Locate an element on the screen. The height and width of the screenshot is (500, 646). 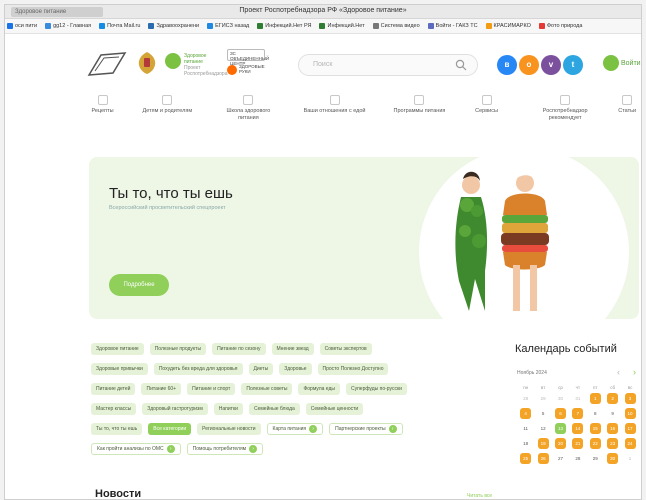
calendar-day: 8 is located at coordinates (595, 413).